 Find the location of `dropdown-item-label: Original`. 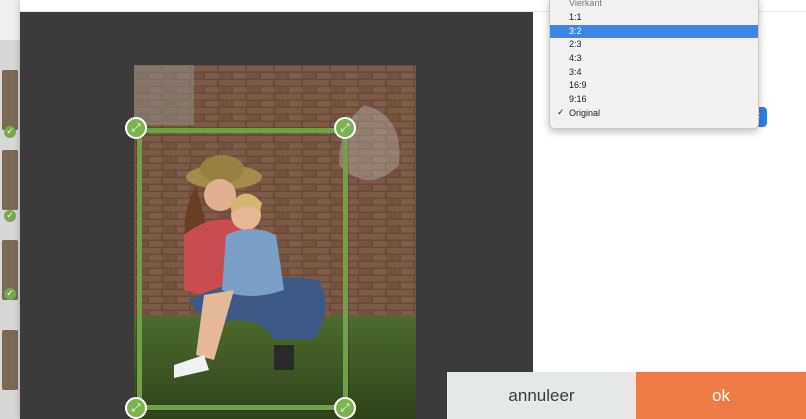

dropdown-item-label: Original is located at coordinates (585, 112).